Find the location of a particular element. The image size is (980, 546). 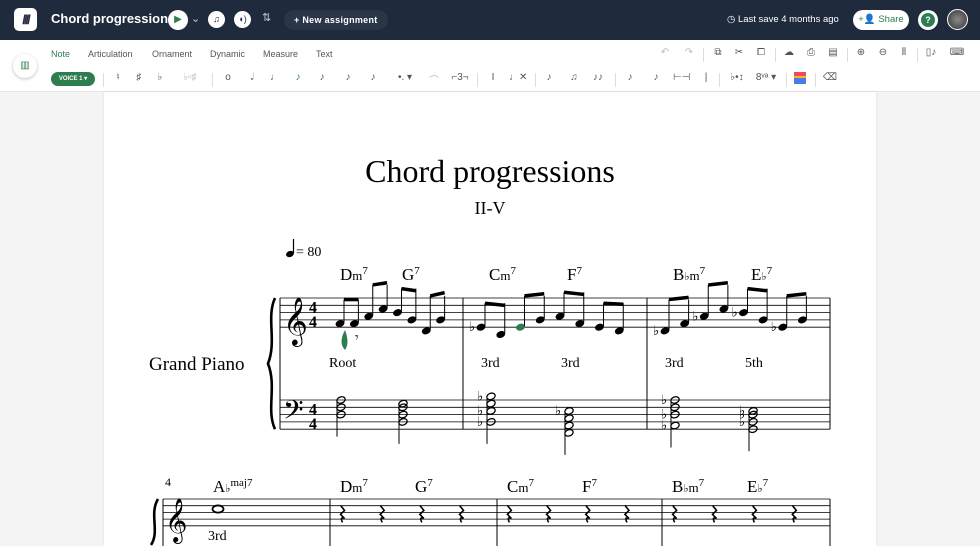

tempo-marking: = 80 is located at coordinates (303, 249).